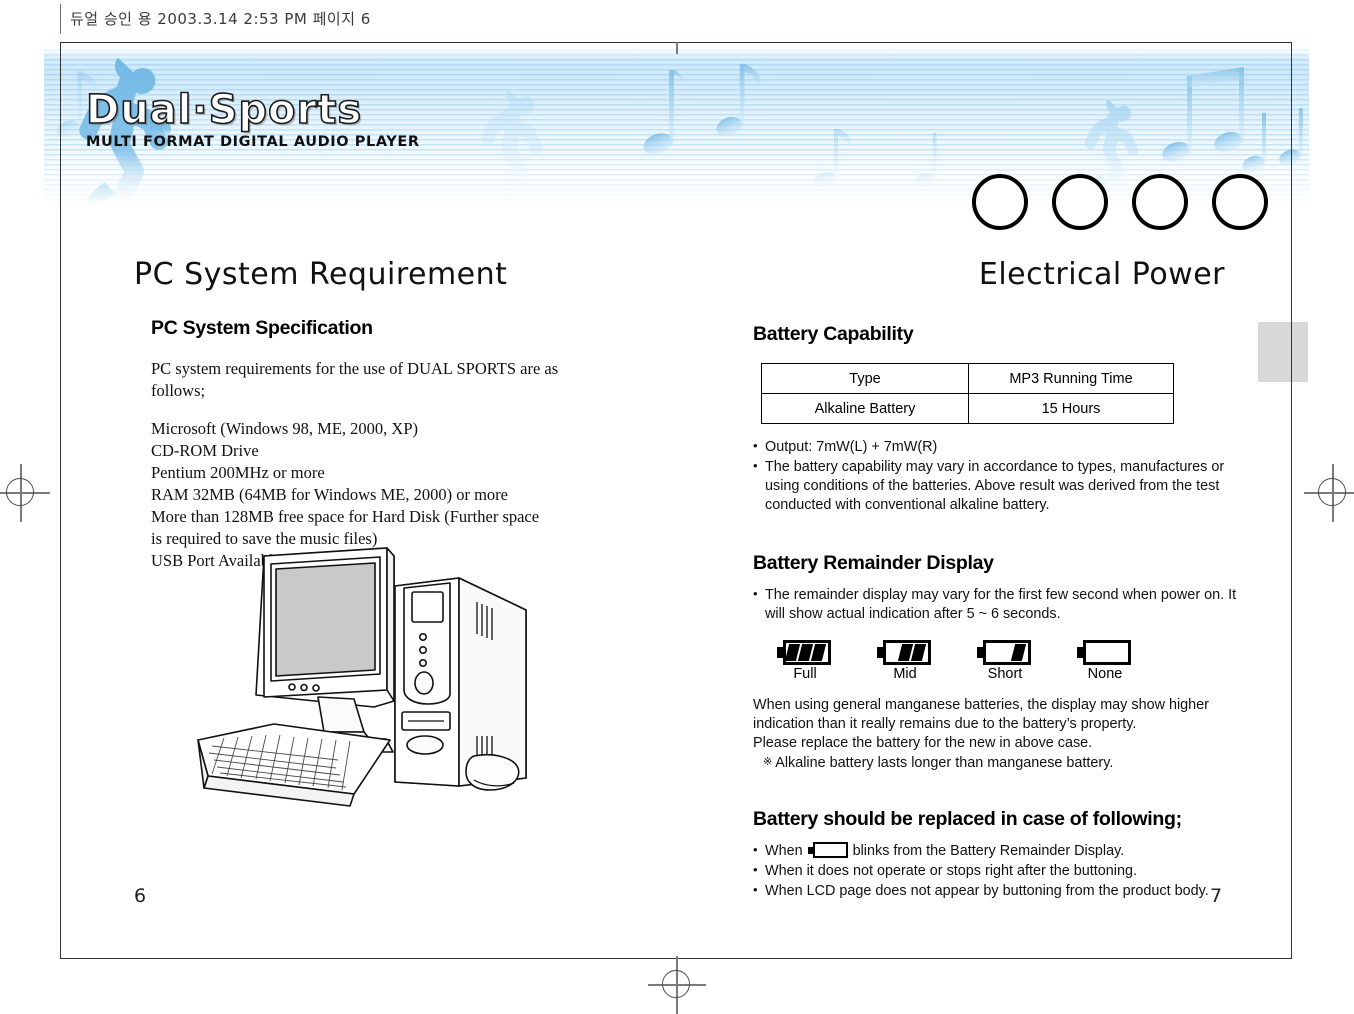 The width and height of the screenshot is (1354, 1014). I want to click on registration-mark-left, so click(25, 493).